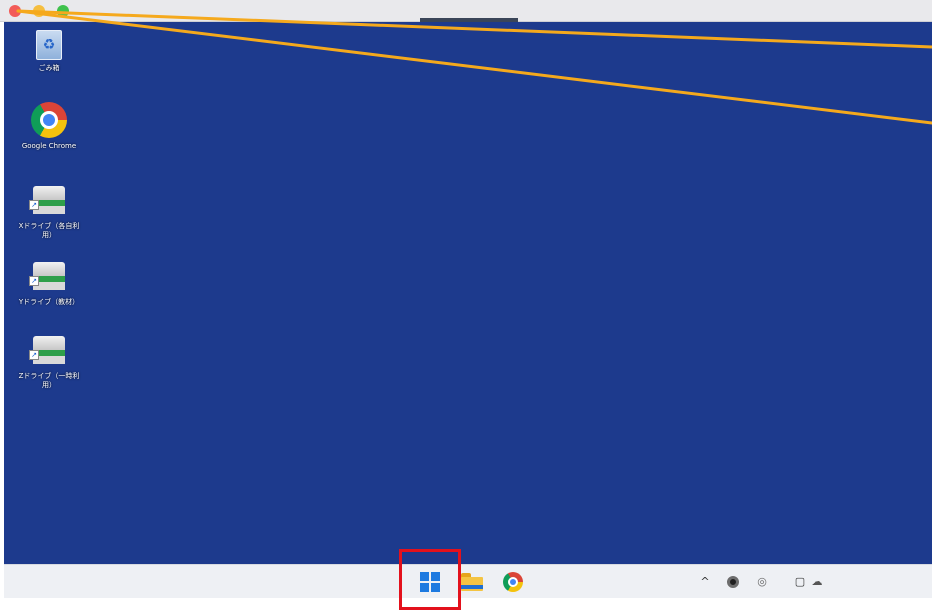 This screenshot has width=932, height=613. Describe the element at coordinates (49, 120) in the screenshot. I see `chrome-icon` at that location.